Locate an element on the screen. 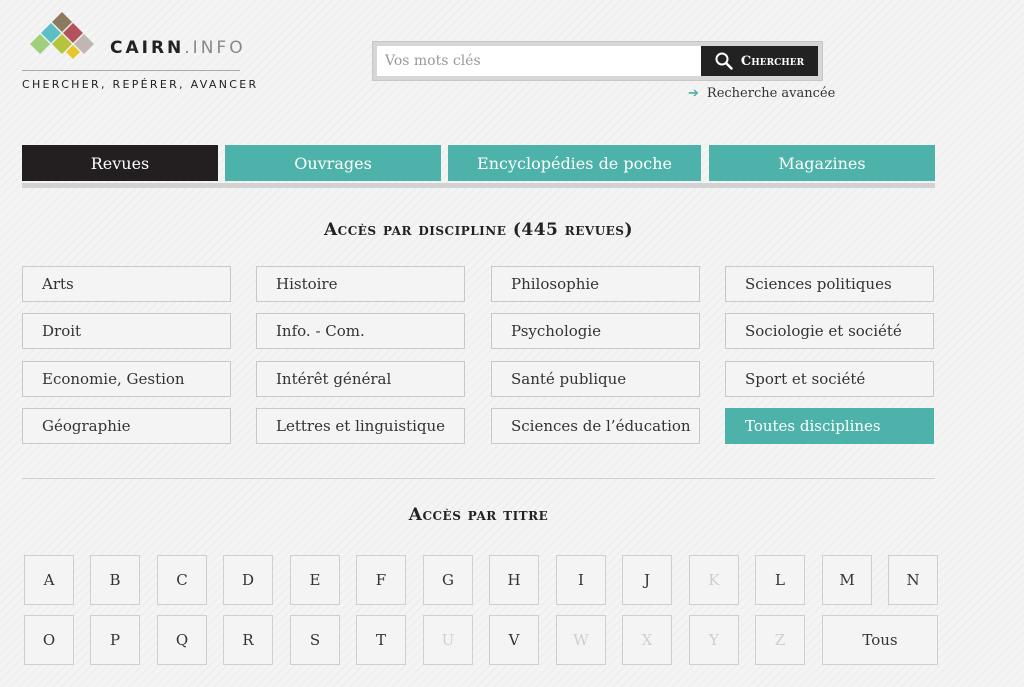  letter-f: F is located at coordinates (381, 580).